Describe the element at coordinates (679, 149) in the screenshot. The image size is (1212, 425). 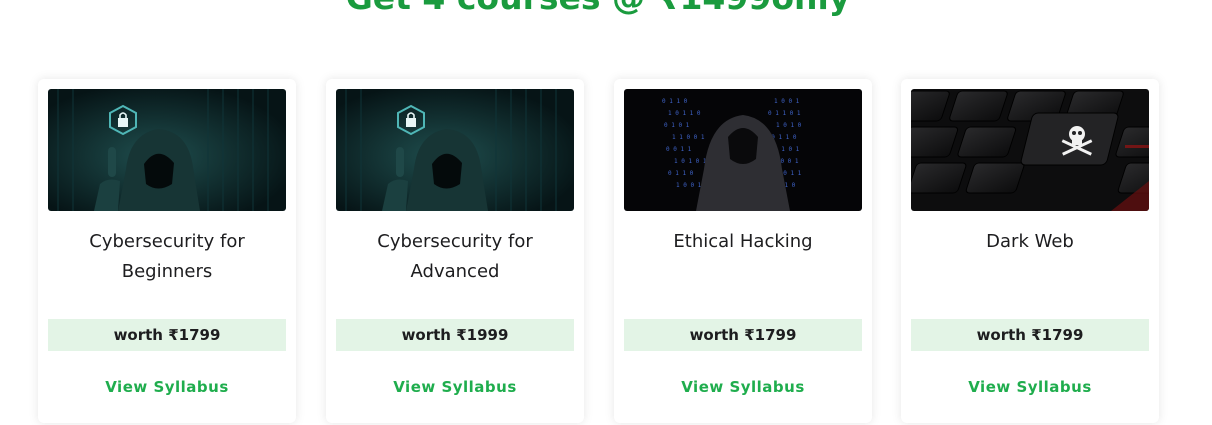
I see `svg-text: 0 0 1 1` at that location.